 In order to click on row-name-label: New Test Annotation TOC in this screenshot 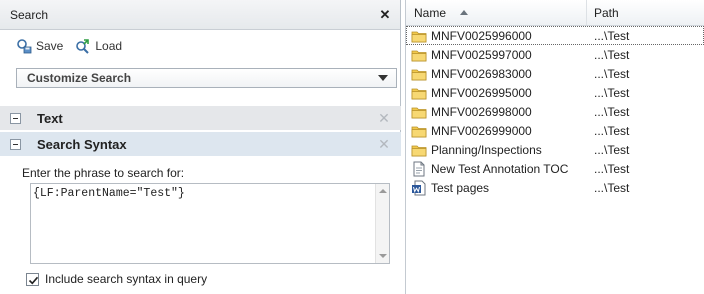, I will do `click(500, 168)`.